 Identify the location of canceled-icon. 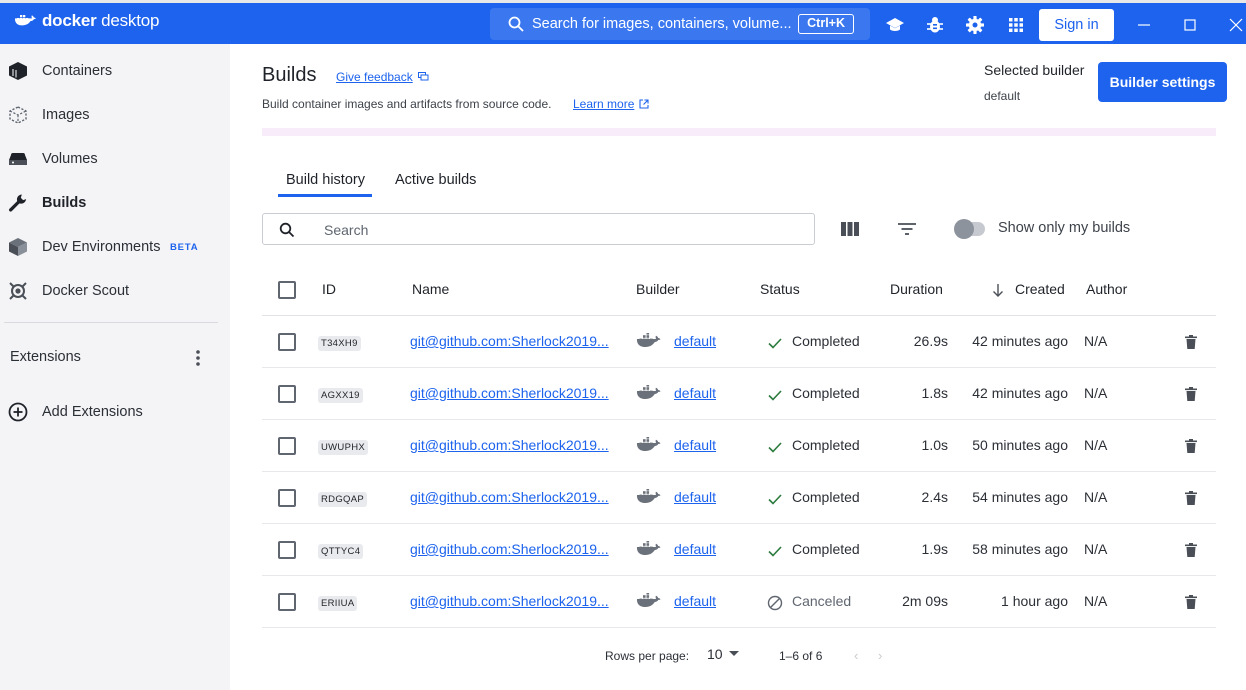
(775, 603).